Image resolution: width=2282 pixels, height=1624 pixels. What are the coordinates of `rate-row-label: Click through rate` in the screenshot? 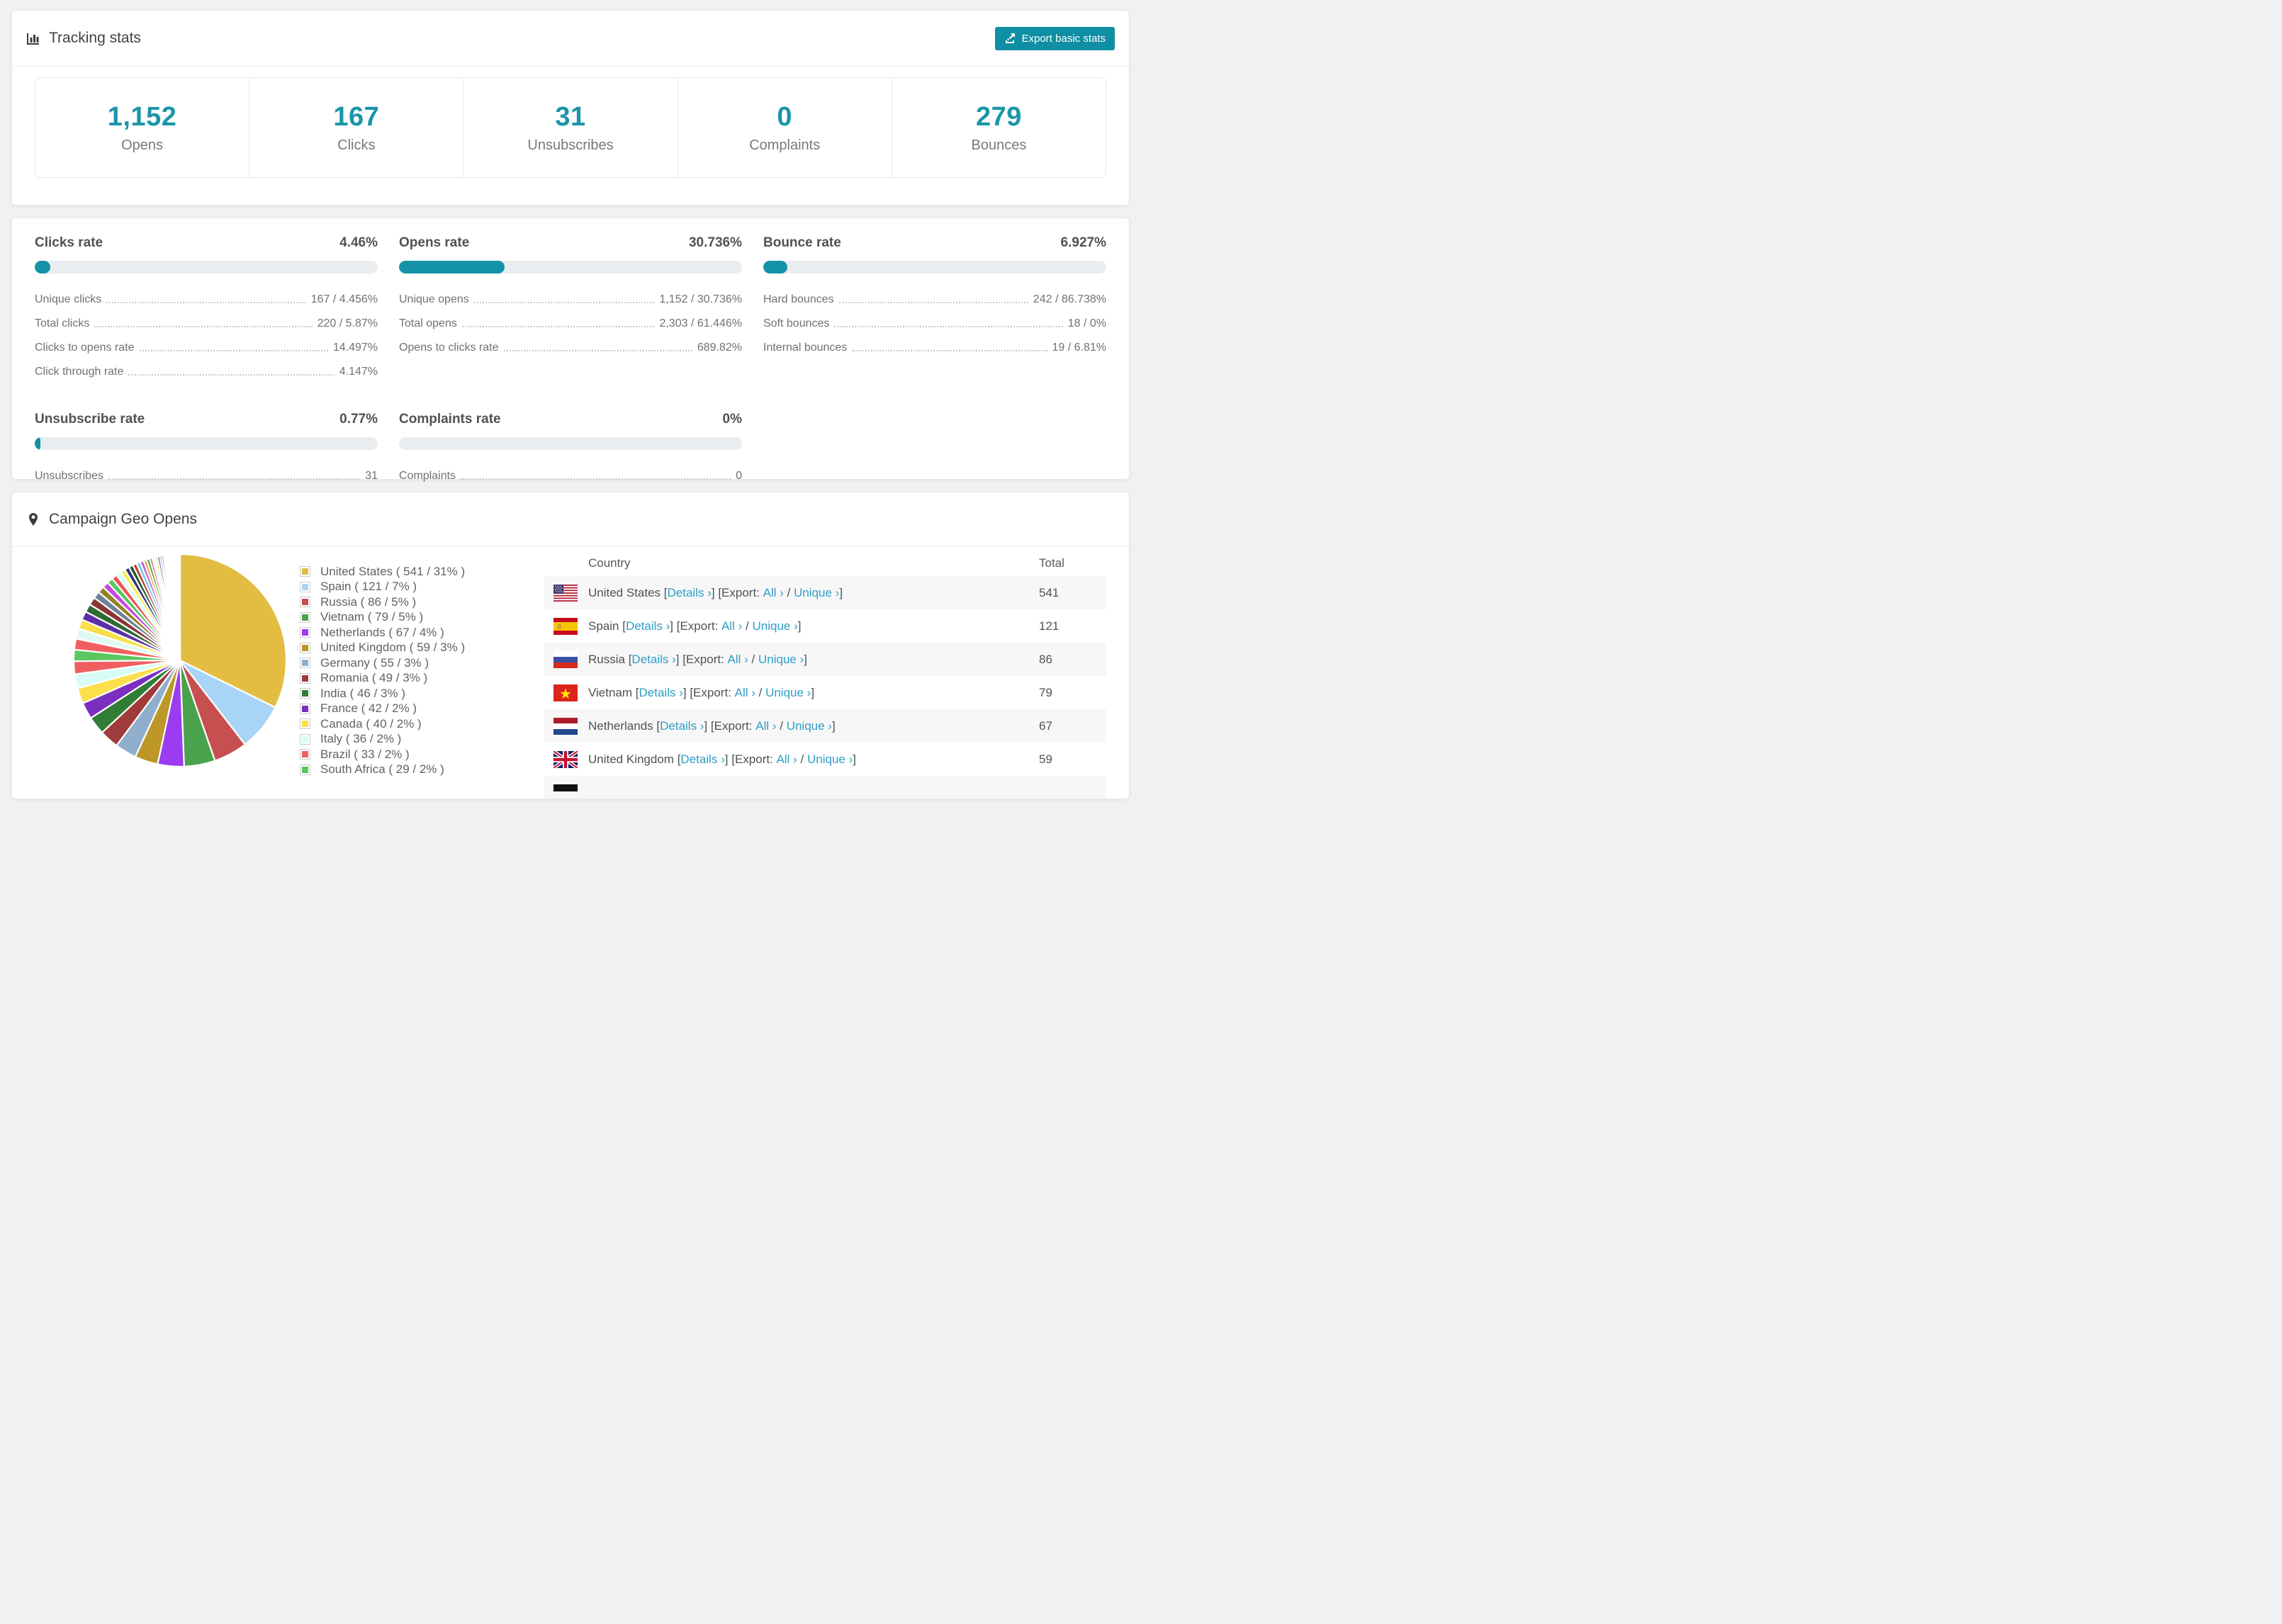 It's located at (79, 372).